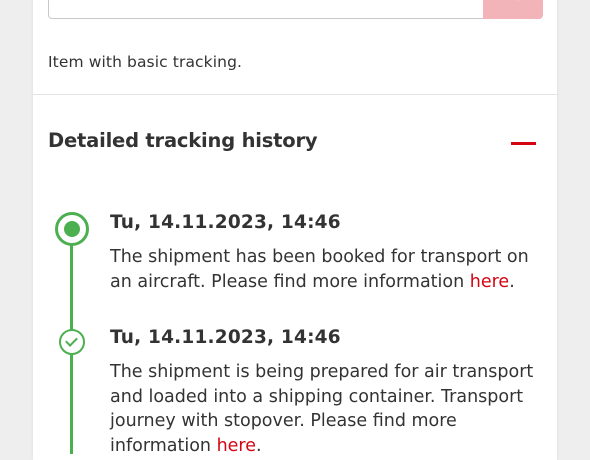 Image resolution: width=590 pixels, height=460 pixels. I want to click on tracking-number-input, so click(266, 9).